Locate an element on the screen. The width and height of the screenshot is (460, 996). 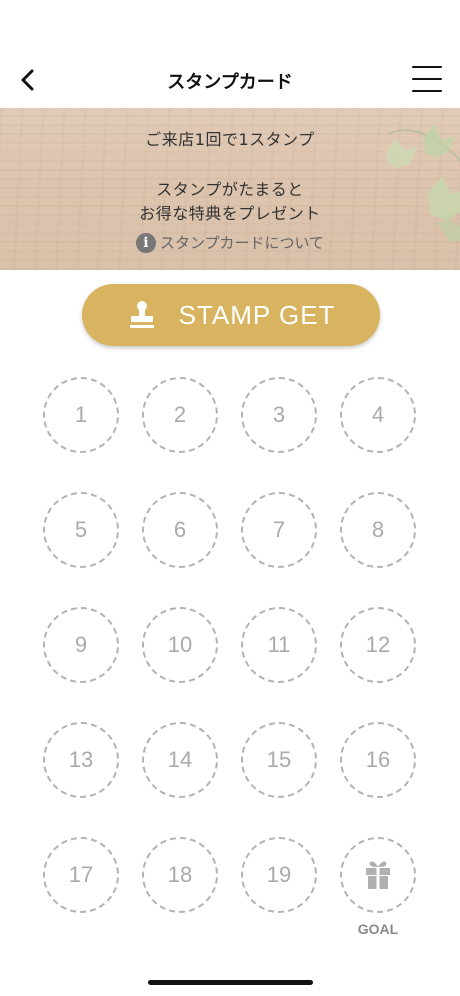
stamp-slot-number: 4 is located at coordinates (378, 414).